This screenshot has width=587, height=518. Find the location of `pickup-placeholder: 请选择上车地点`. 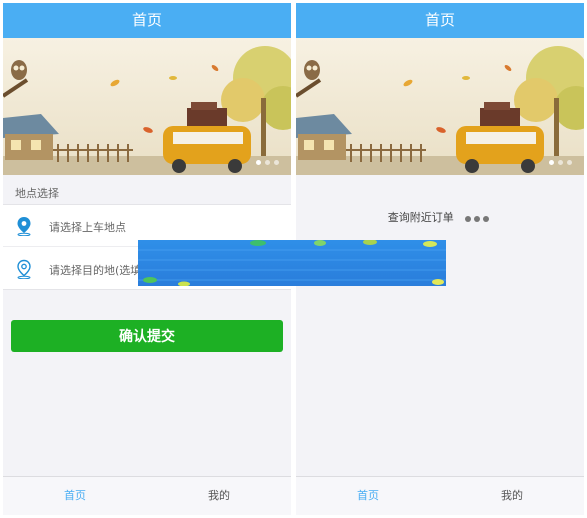

pickup-placeholder: 请选择上车地点 is located at coordinates (87, 227).